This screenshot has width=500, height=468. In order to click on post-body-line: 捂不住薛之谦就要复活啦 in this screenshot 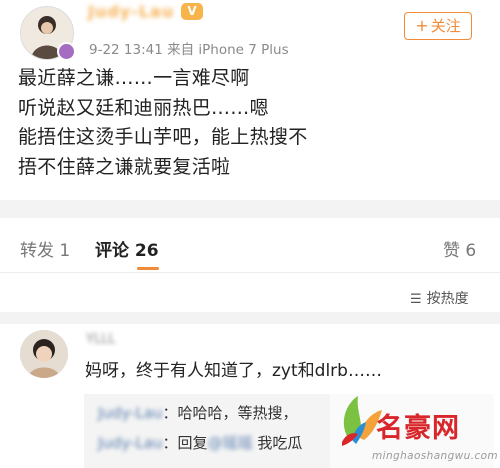, I will do `click(124, 166)`.